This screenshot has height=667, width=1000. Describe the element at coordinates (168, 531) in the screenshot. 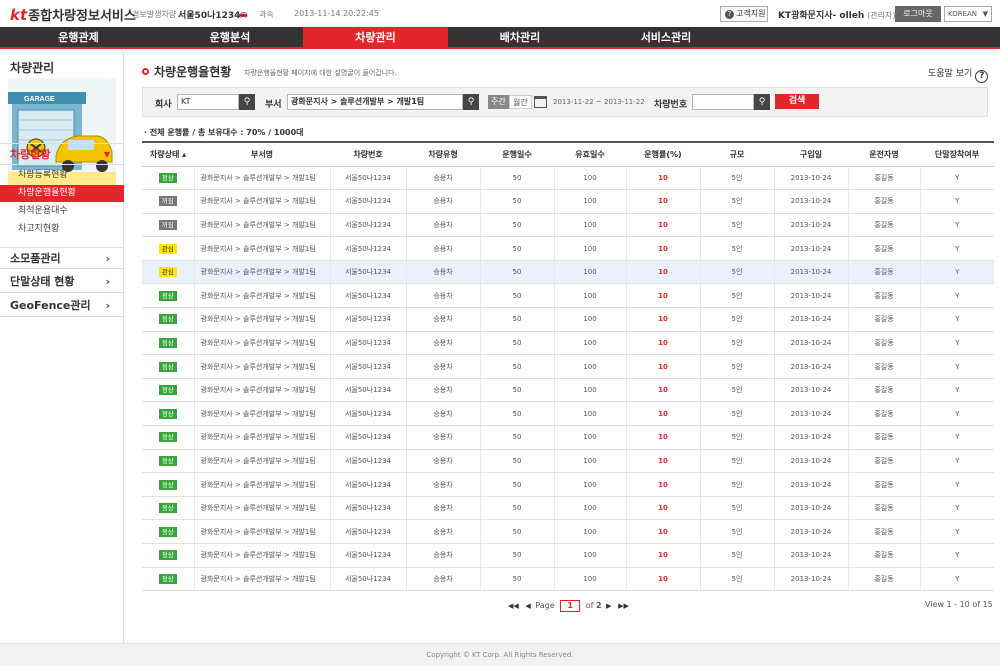

I see `status-cell: 정상` at that location.